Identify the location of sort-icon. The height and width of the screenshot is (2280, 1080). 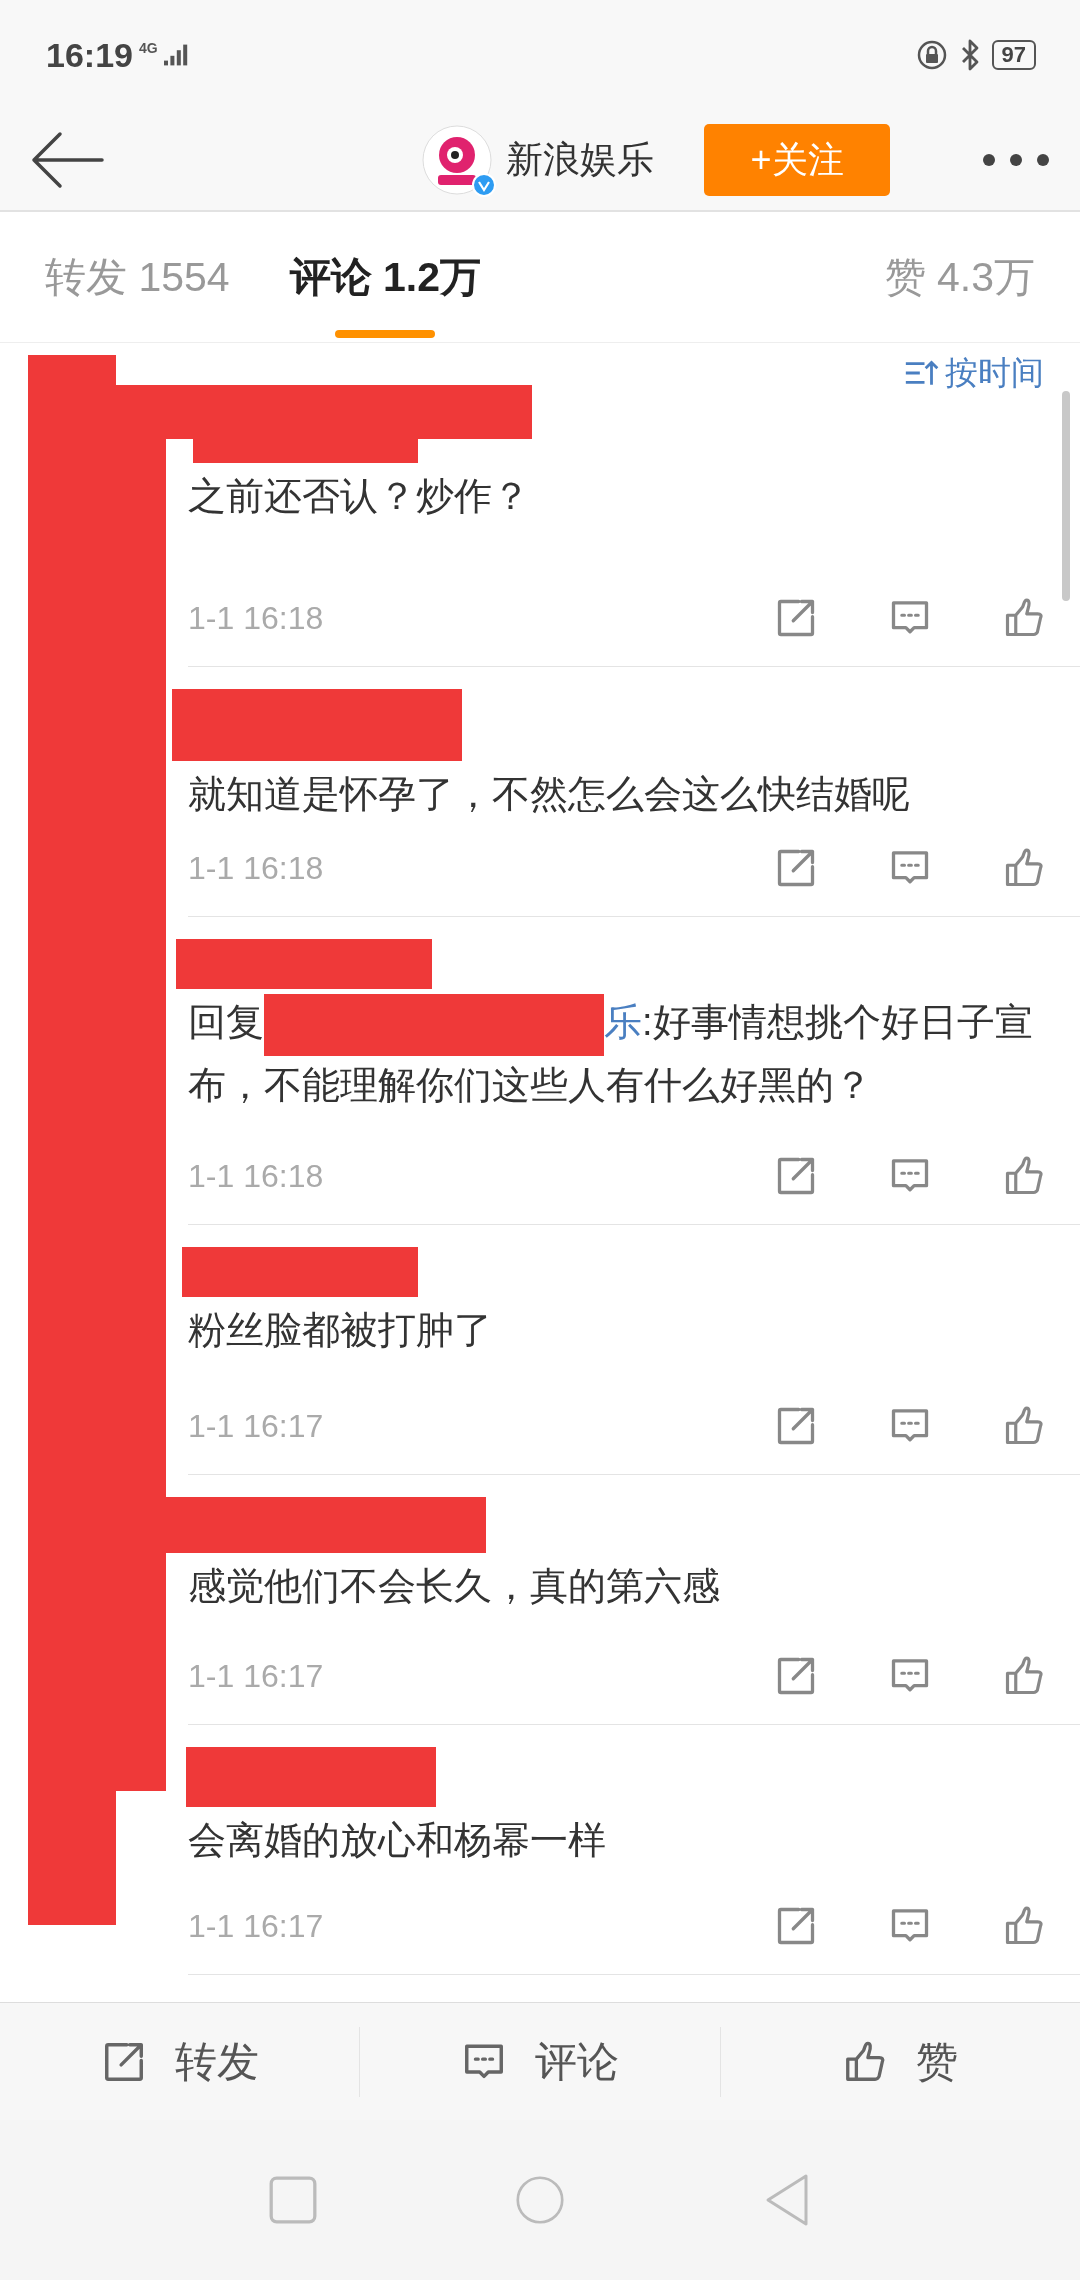
(921, 373).